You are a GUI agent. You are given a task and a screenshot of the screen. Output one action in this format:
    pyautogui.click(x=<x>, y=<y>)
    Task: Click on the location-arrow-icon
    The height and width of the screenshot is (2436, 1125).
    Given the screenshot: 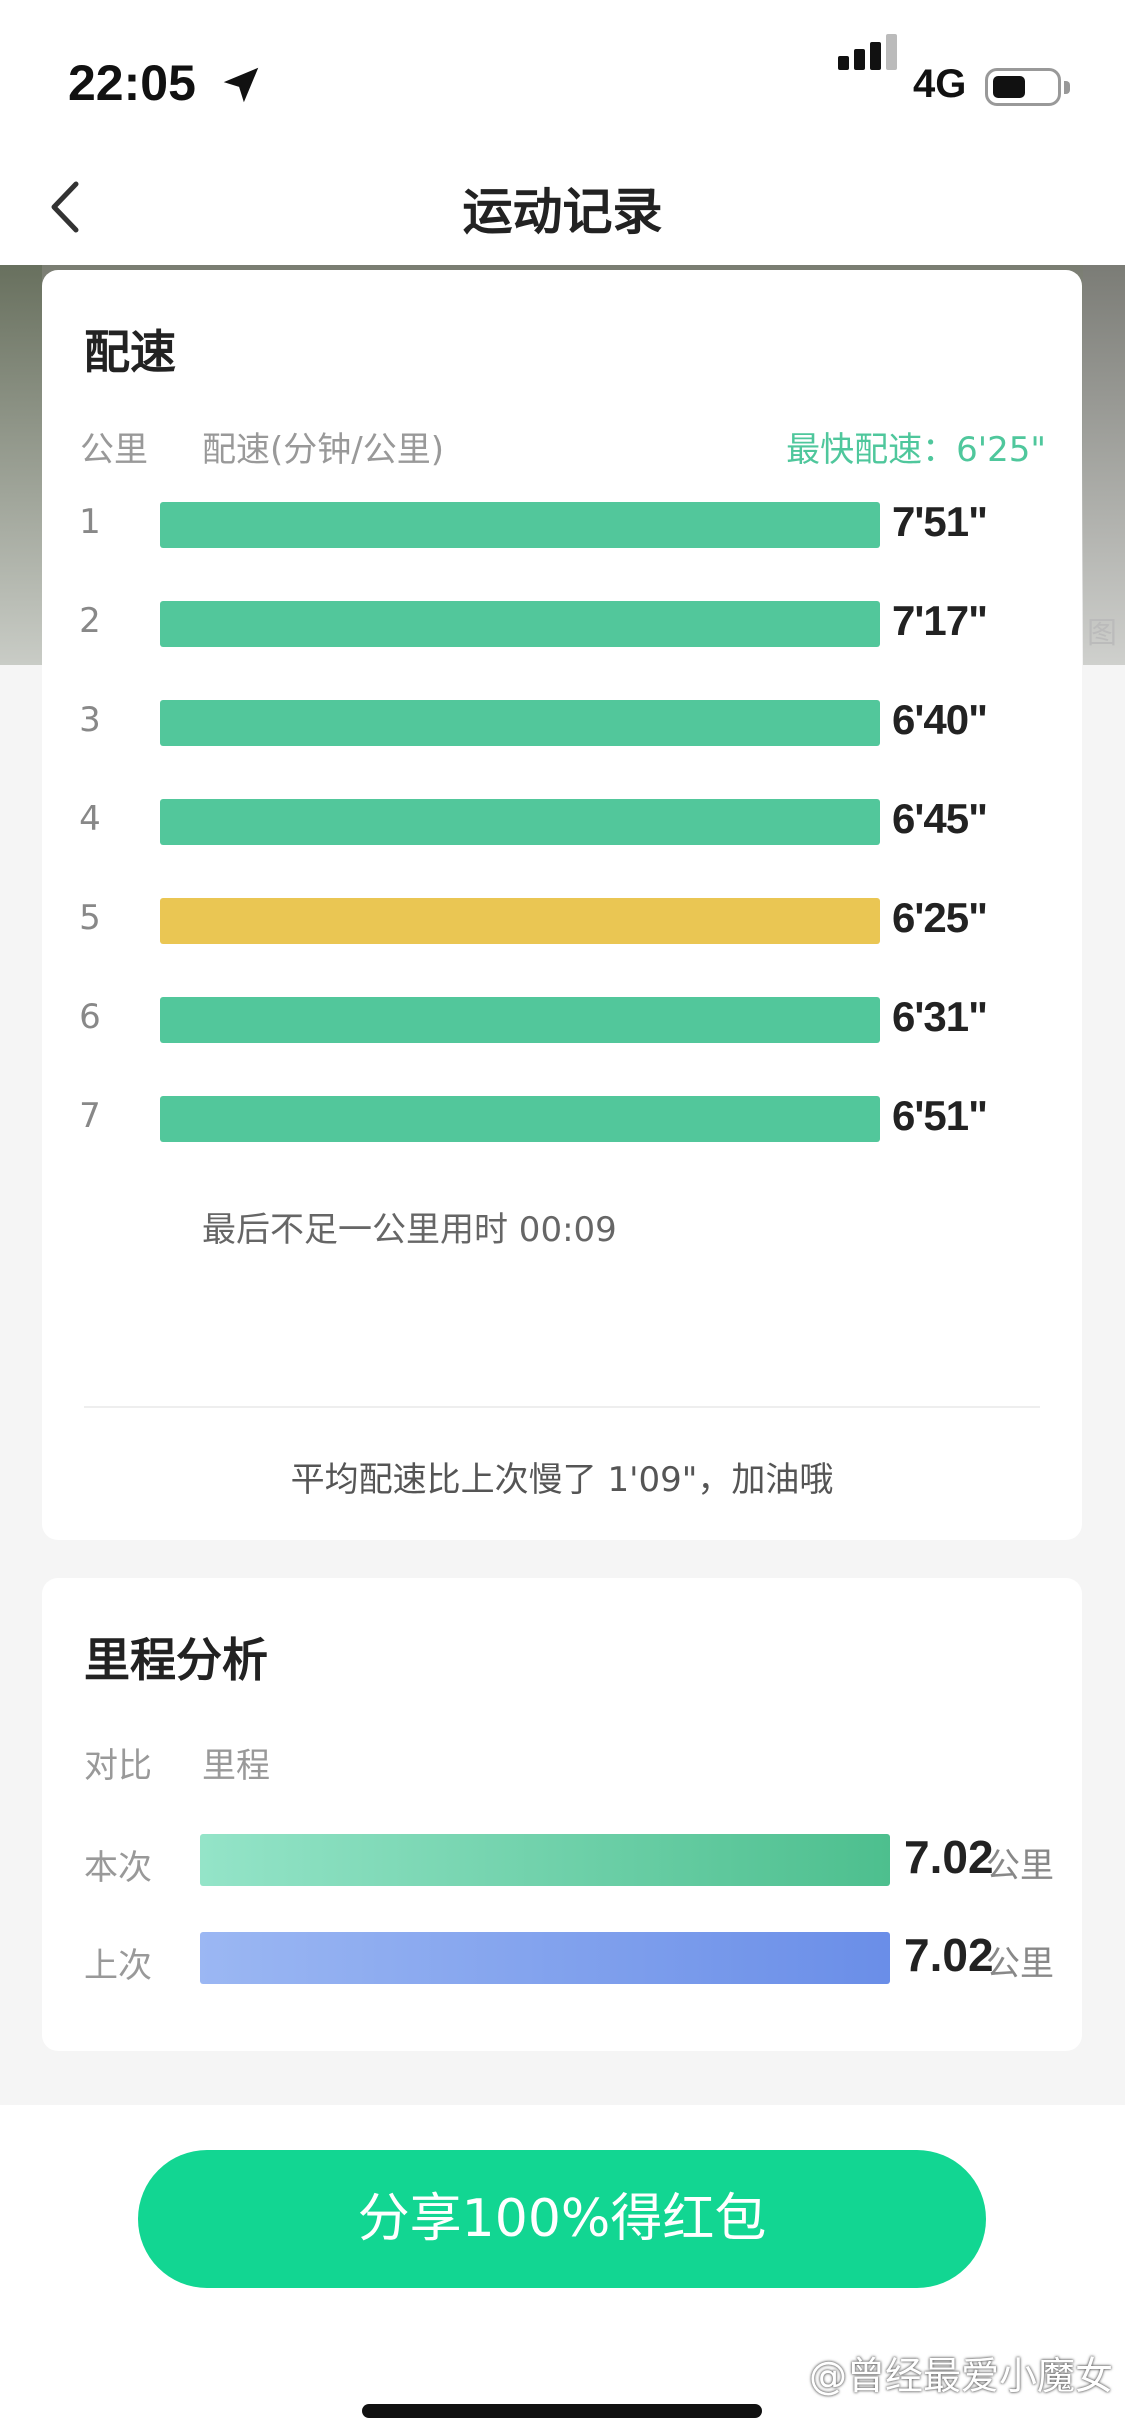 What is the action you would take?
    pyautogui.click(x=241, y=85)
    